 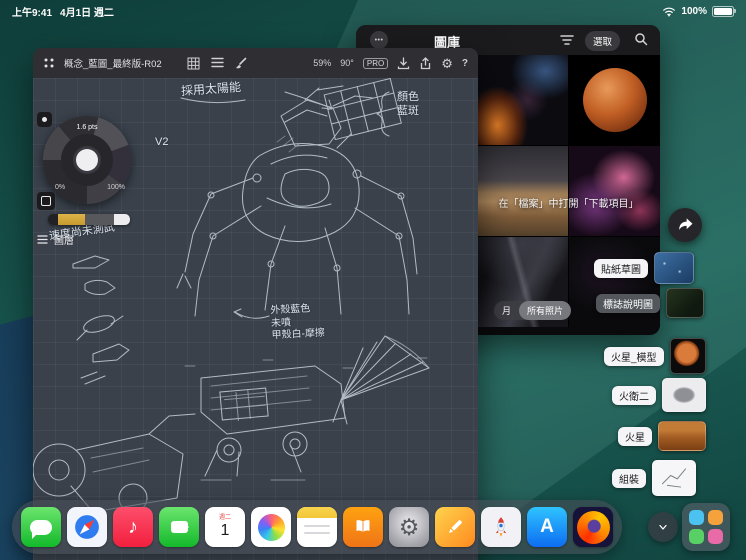 I want to click on dock-app-books, so click(x=363, y=527).